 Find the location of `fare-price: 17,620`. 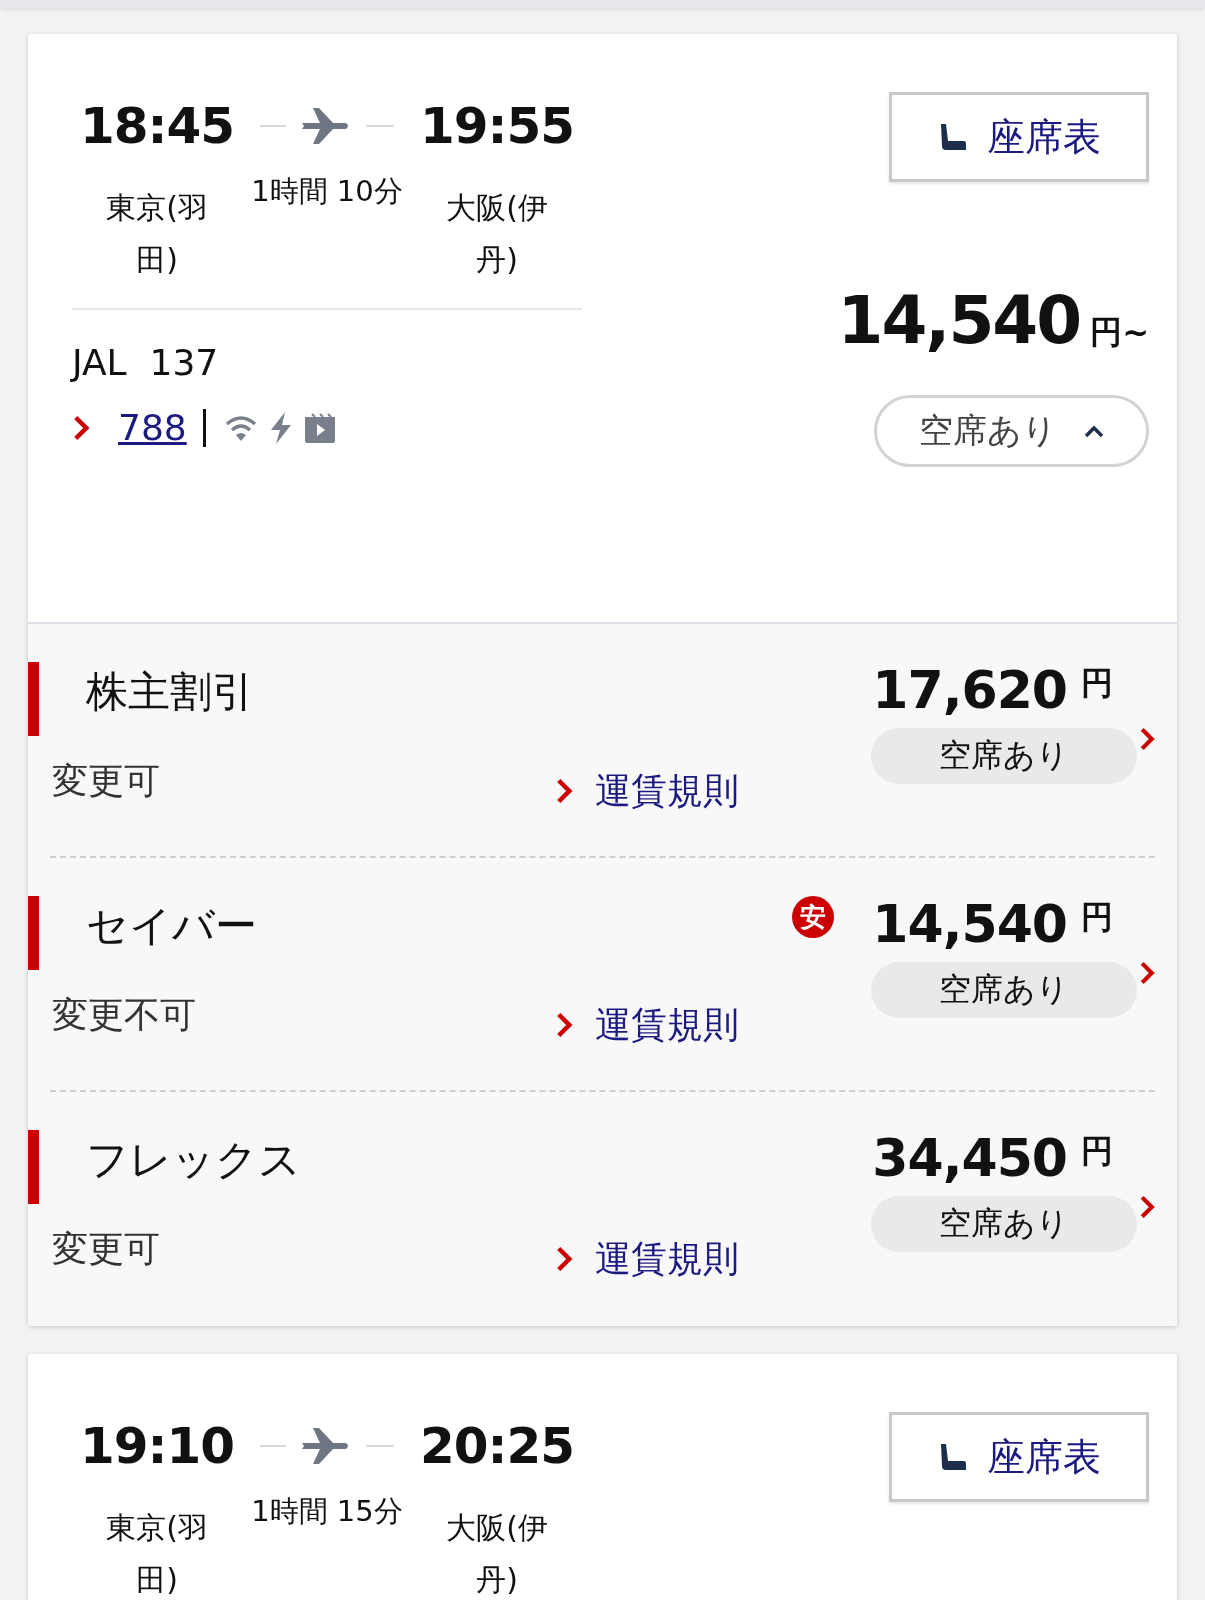

fare-price: 17,620 is located at coordinates (969, 690).